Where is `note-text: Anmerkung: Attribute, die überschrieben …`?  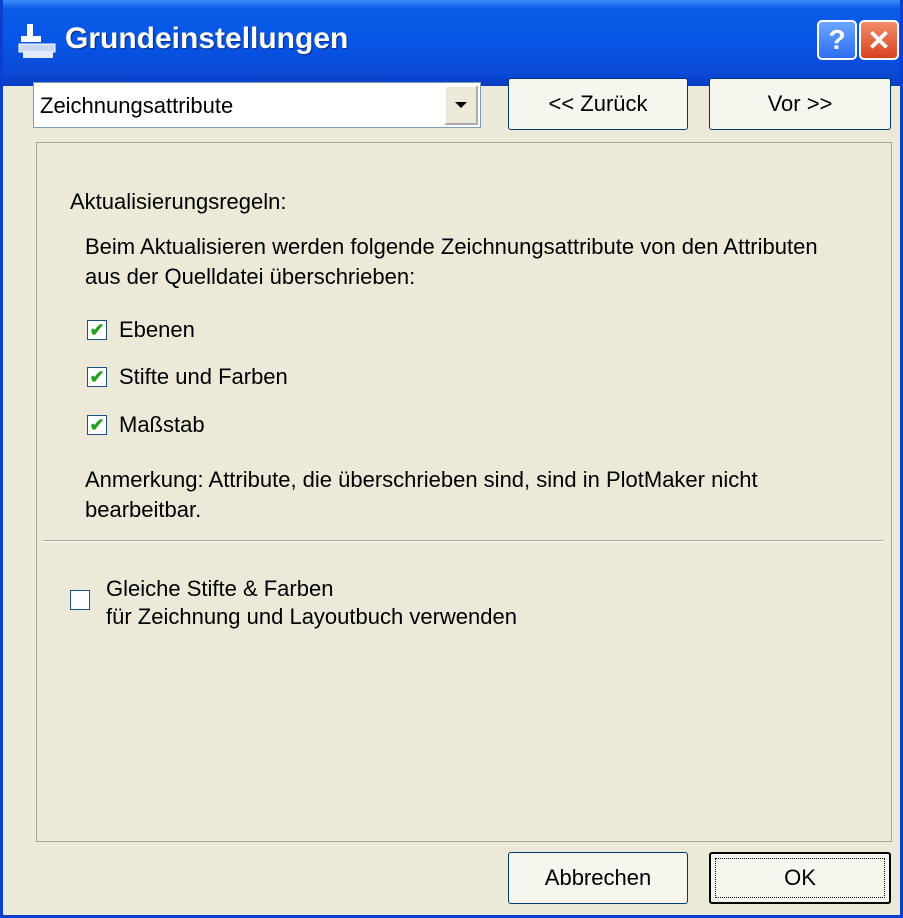 note-text: Anmerkung: Attribute, die überschrieben … is located at coordinates (421, 494).